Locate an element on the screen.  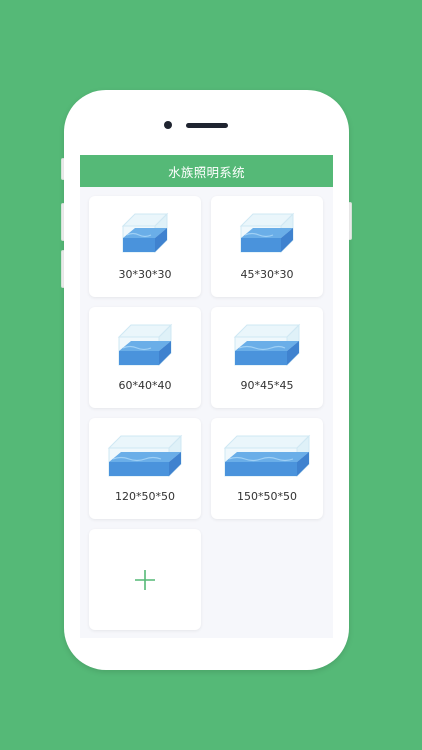
app-header: 水族照明系统 is located at coordinates (206, 171).